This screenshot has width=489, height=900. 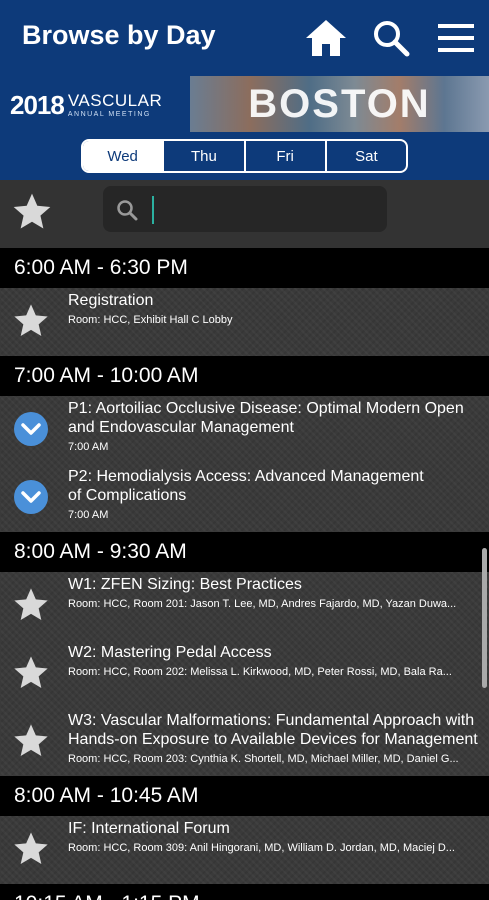 I want to click on search-field-icon, so click(x=127, y=210).